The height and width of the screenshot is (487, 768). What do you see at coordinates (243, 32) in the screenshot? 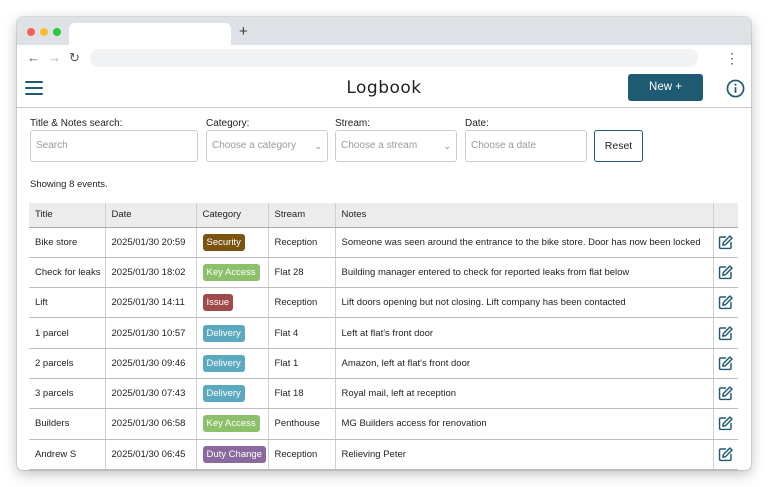
I see `new-tab-button: +` at bounding box center [243, 32].